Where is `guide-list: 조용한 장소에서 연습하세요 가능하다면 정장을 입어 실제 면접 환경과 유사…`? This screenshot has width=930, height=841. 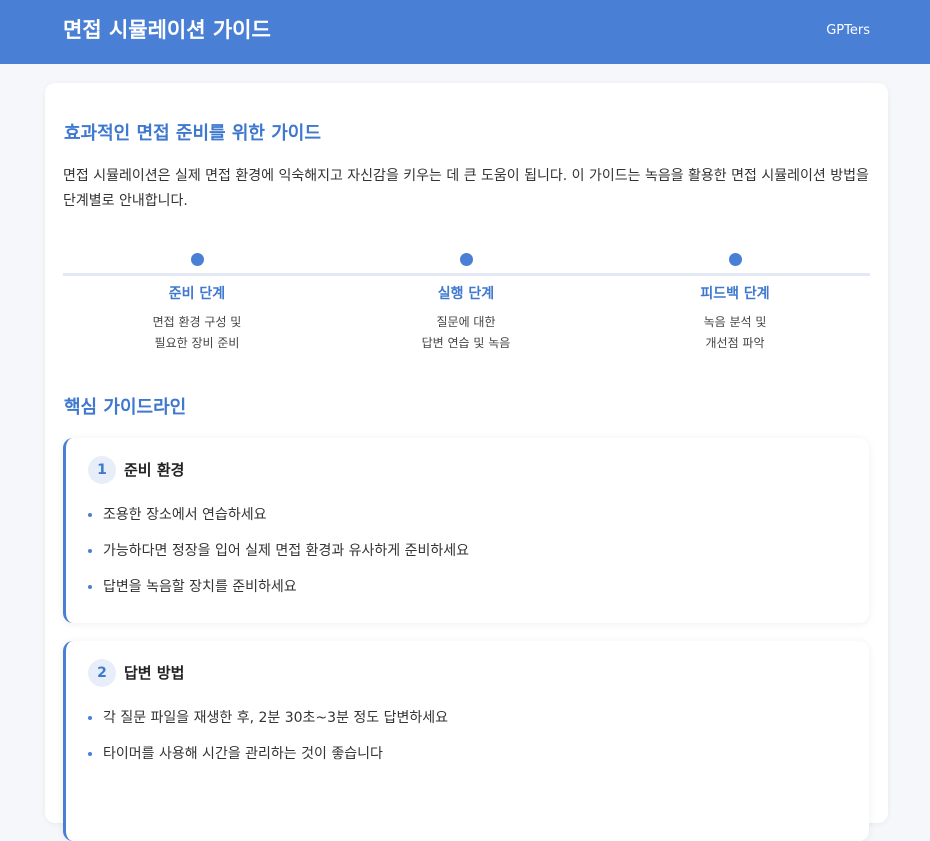
guide-list: 조용한 장소에서 연습하세요 가능하다면 정장을 입어 실제 면접 환경과 유사… is located at coordinates (277, 558).